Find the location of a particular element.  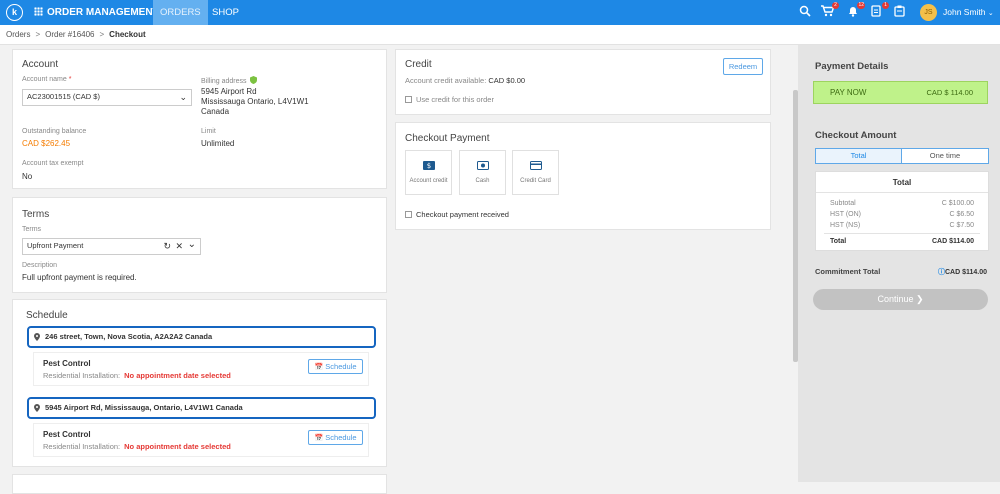

totals-header: Total is located at coordinates (902, 182).